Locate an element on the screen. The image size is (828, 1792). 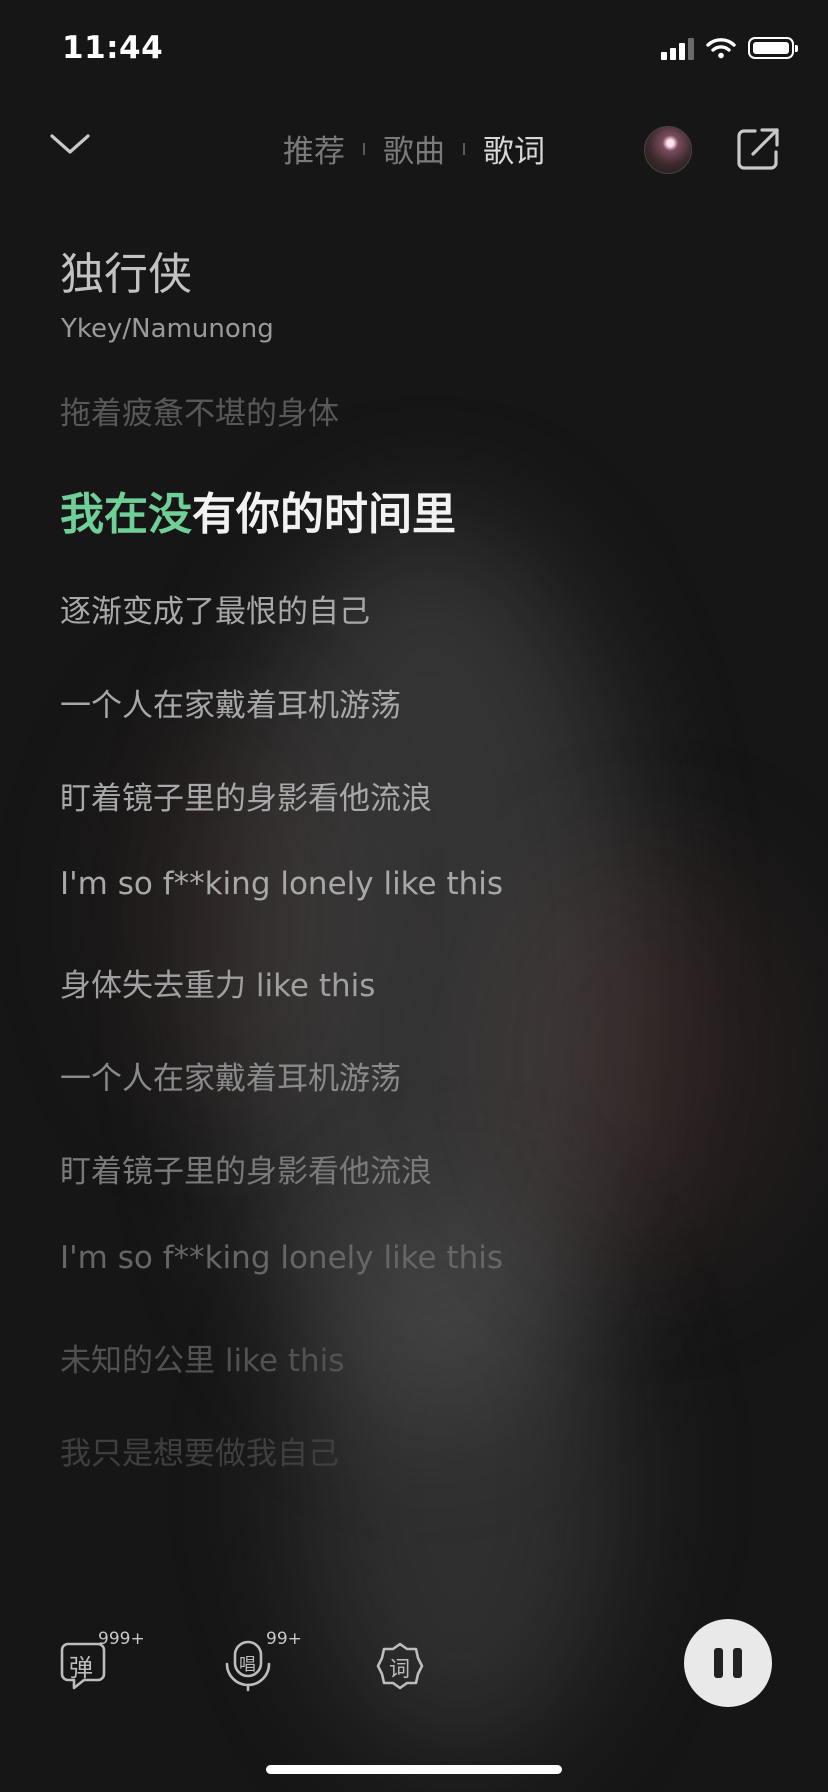
home-indicator is located at coordinates (414, 1769).